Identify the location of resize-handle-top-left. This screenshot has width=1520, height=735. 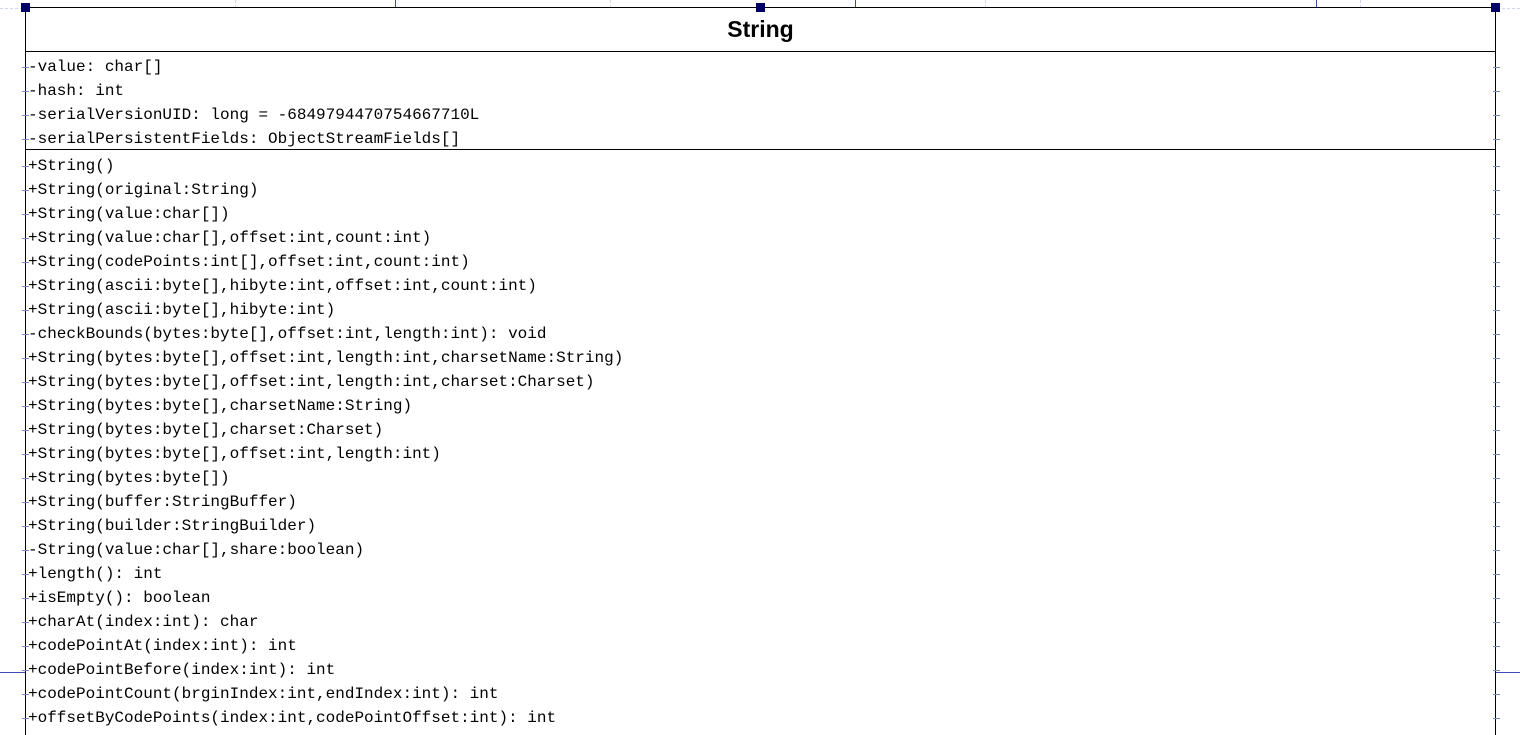
(25, 7).